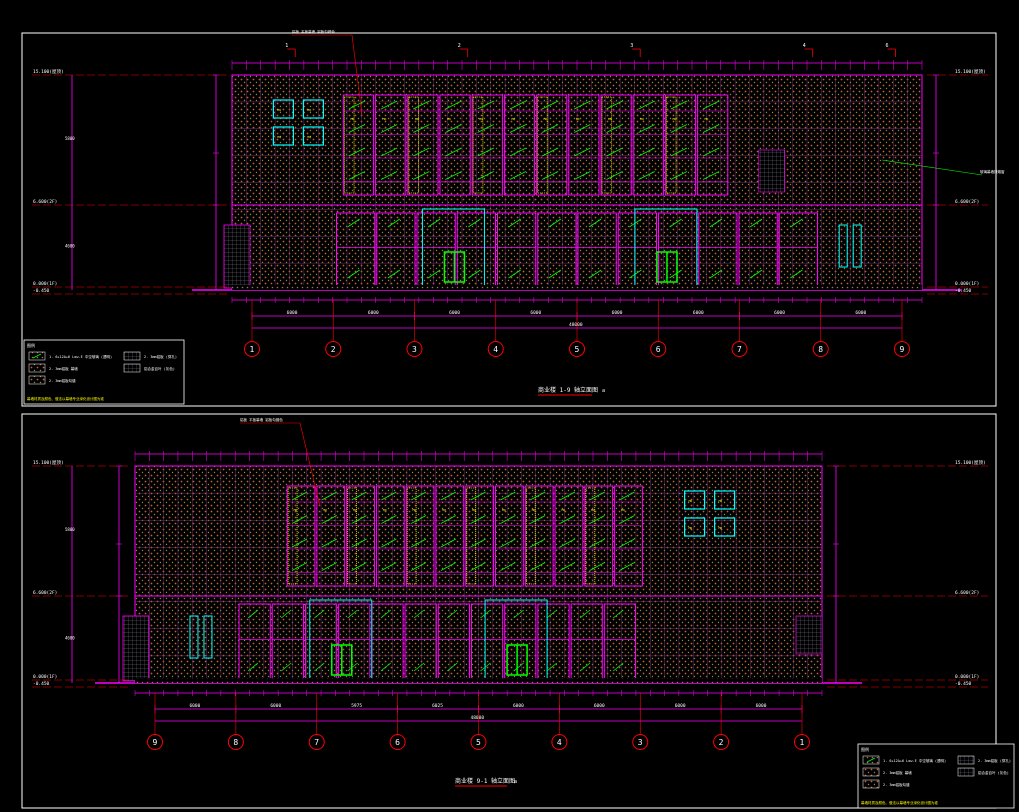 The width and height of the screenshot is (1019, 812). What do you see at coordinates (237, 256) in the screenshot?
I see `stair-block` at bounding box center [237, 256].